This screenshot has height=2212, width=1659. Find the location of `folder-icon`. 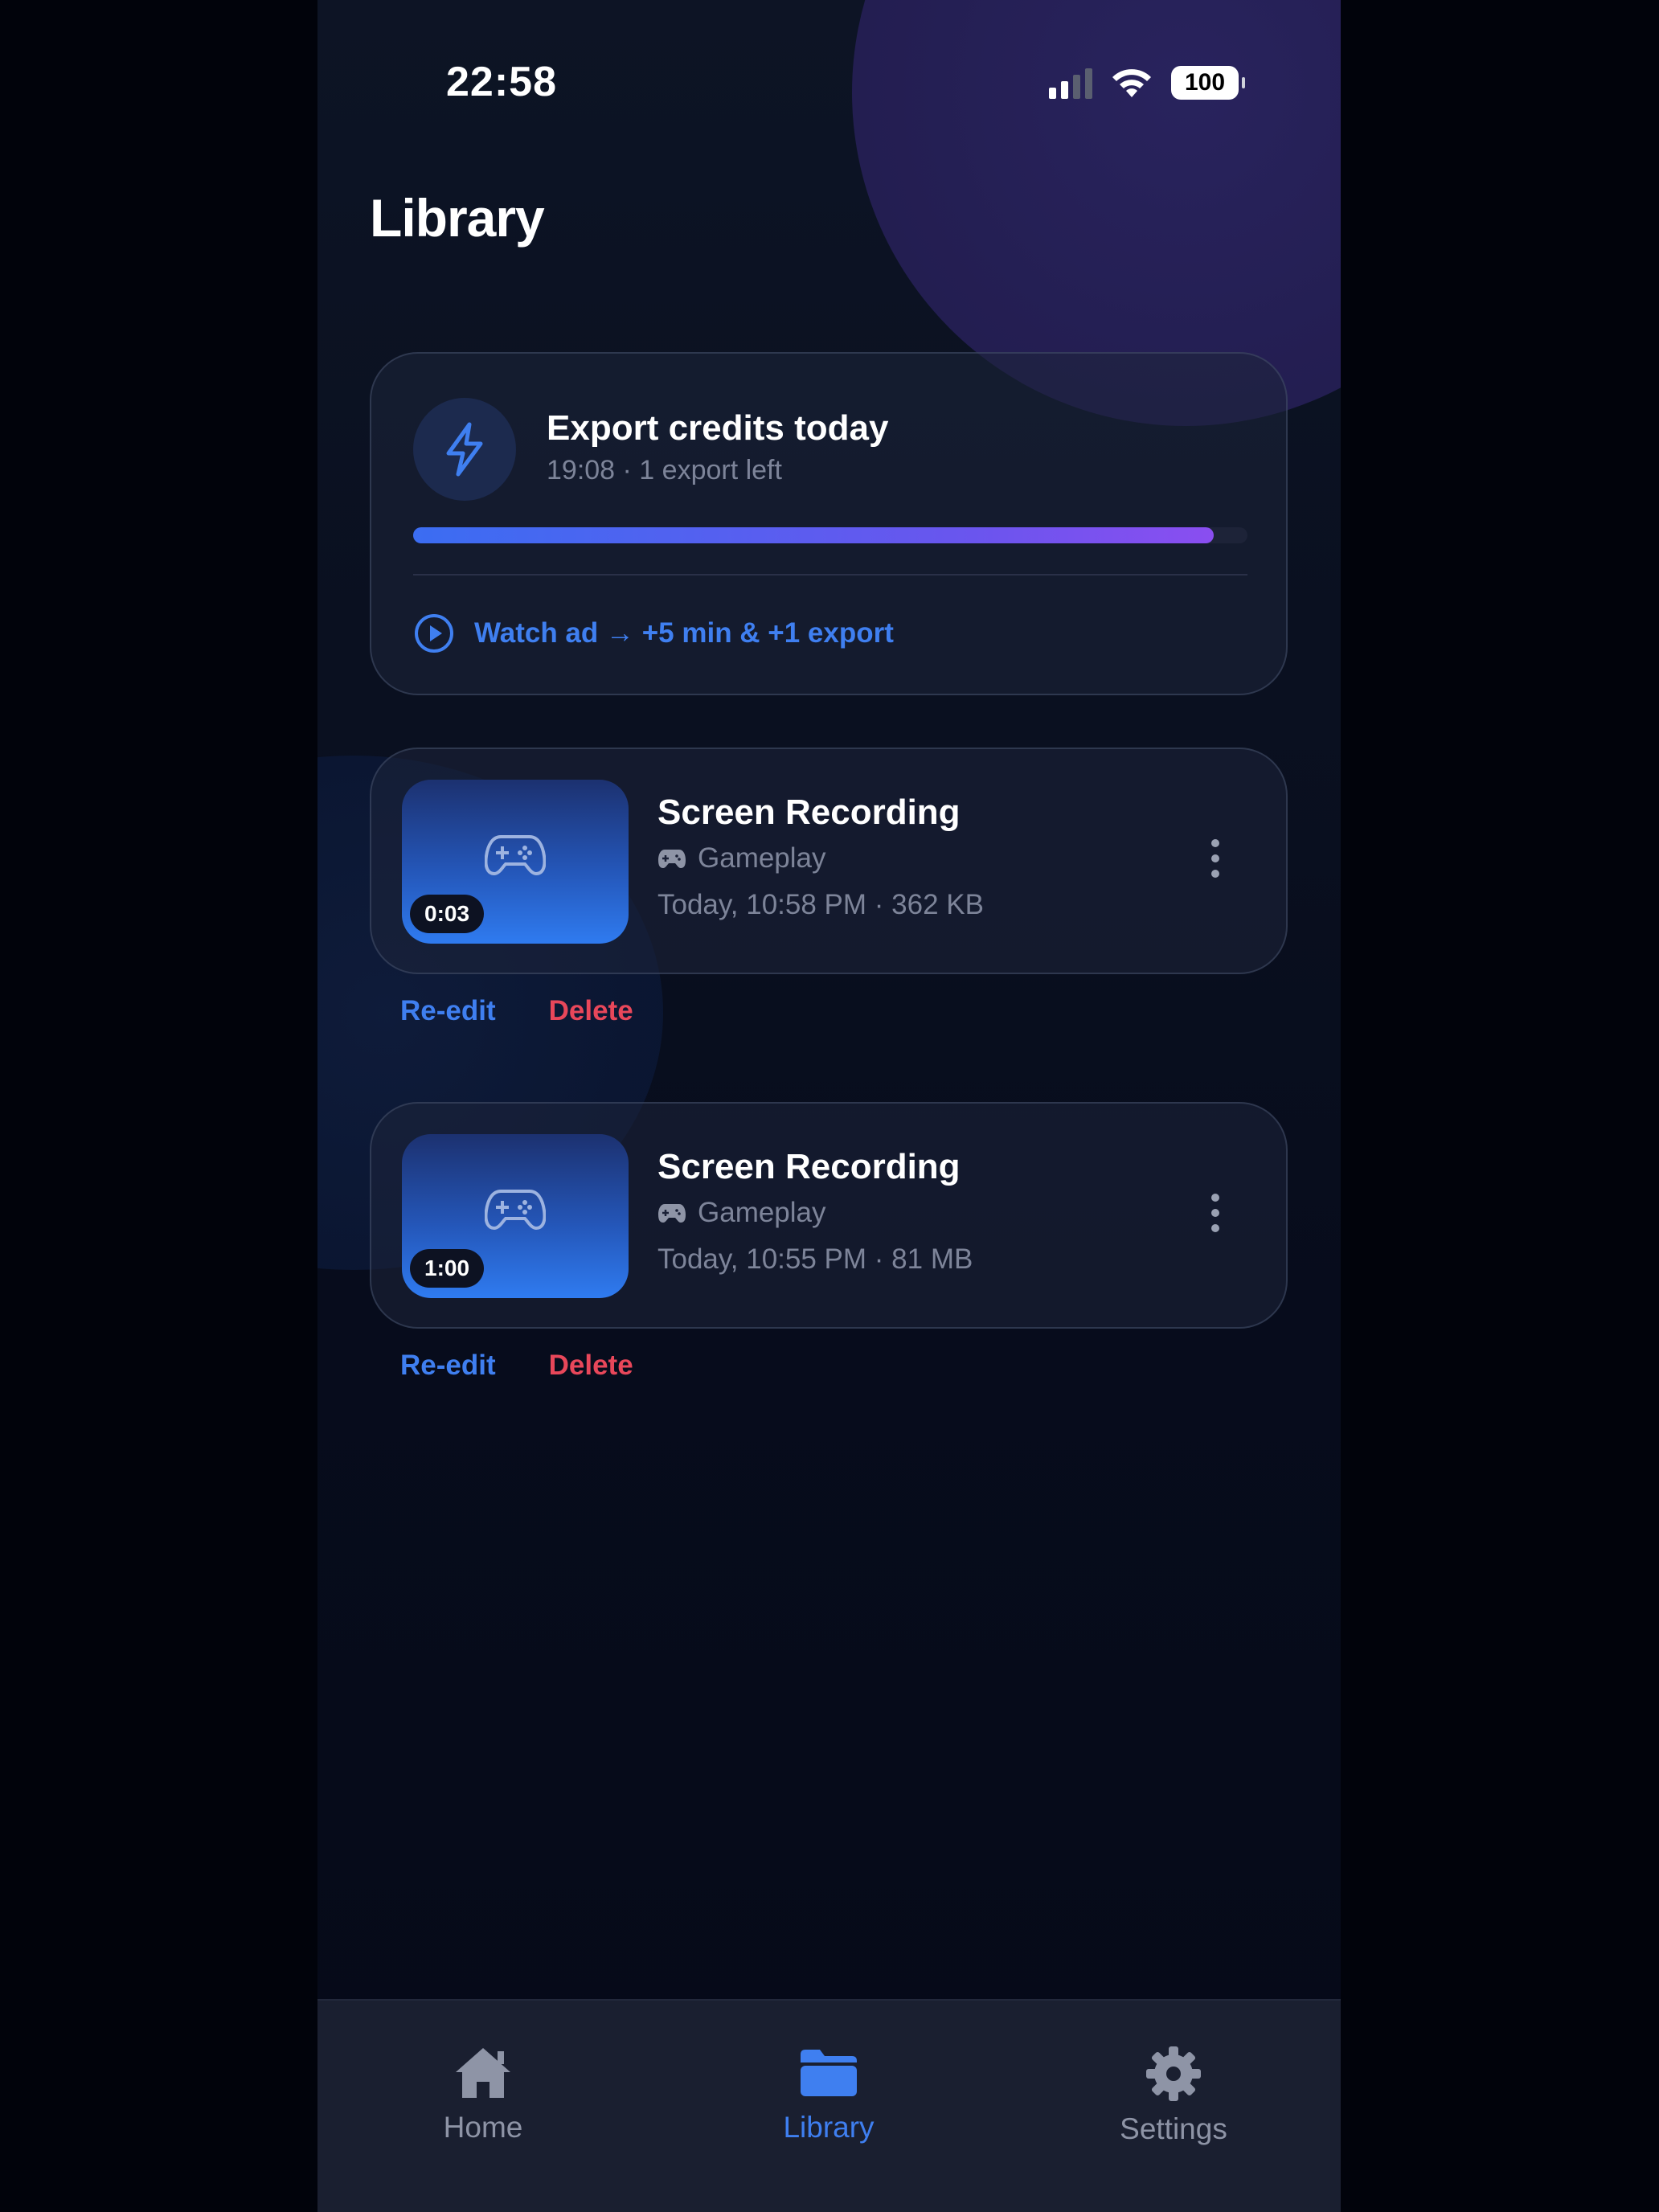

folder-icon is located at coordinates (829, 2073).